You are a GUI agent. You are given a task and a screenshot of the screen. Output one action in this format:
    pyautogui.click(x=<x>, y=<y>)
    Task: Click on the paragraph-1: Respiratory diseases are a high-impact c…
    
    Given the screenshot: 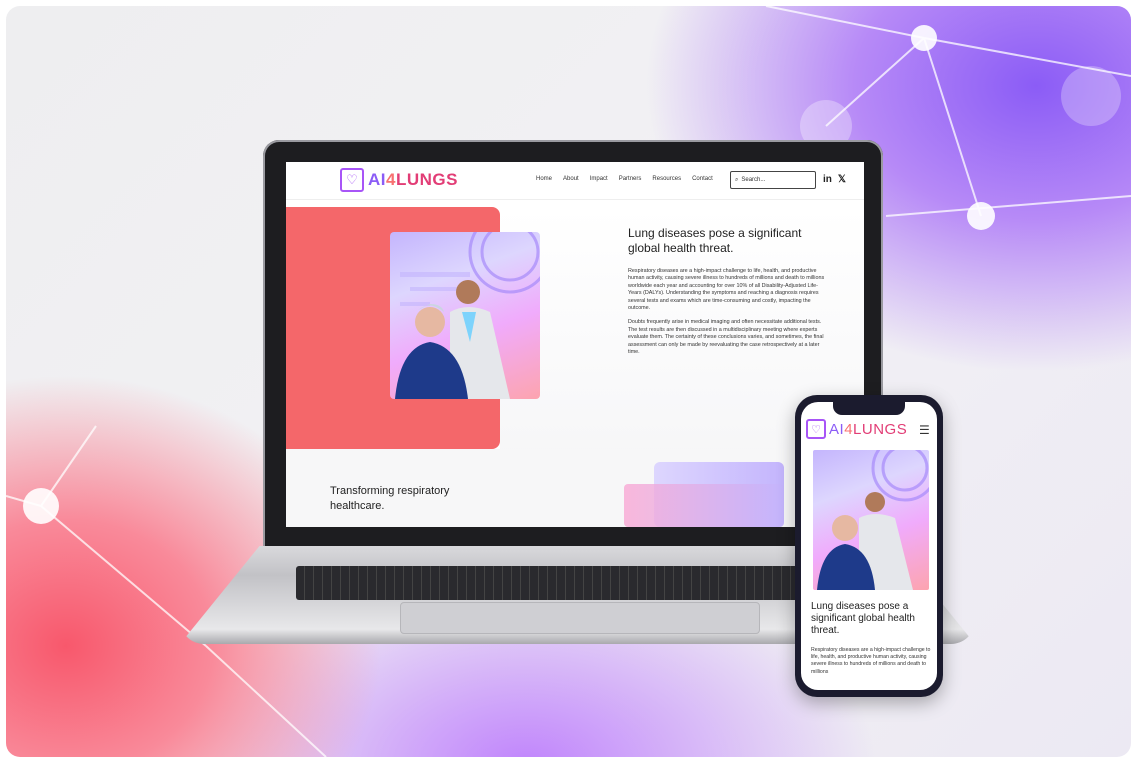 What is the action you would take?
    pyautogui.click(x=726, y=290)
    